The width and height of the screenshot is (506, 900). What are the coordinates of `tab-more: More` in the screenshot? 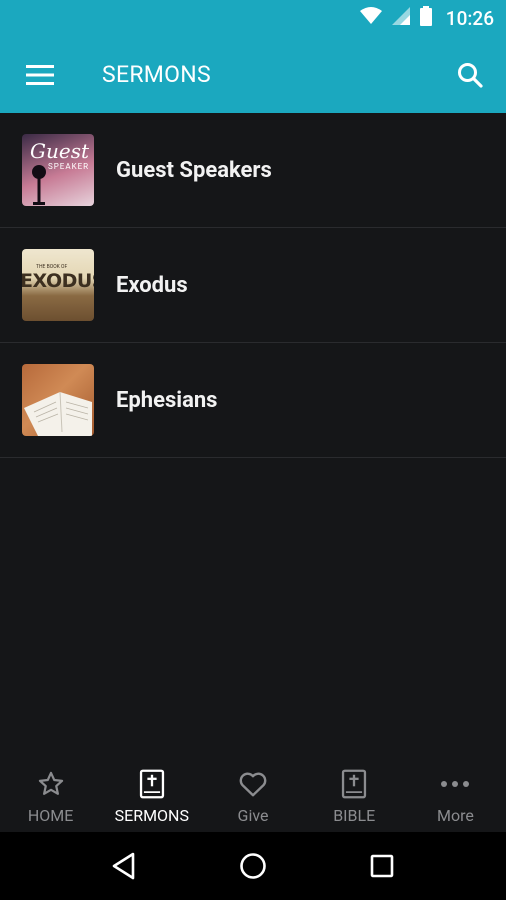 It's located at (455, 796).